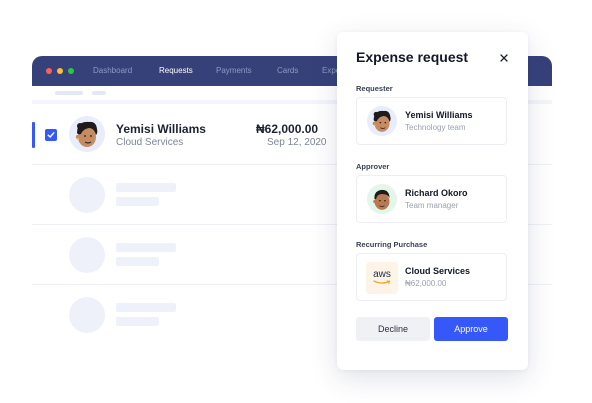 The image size is (592, 403). I want to click on row-checkbox, so click(51, 135).